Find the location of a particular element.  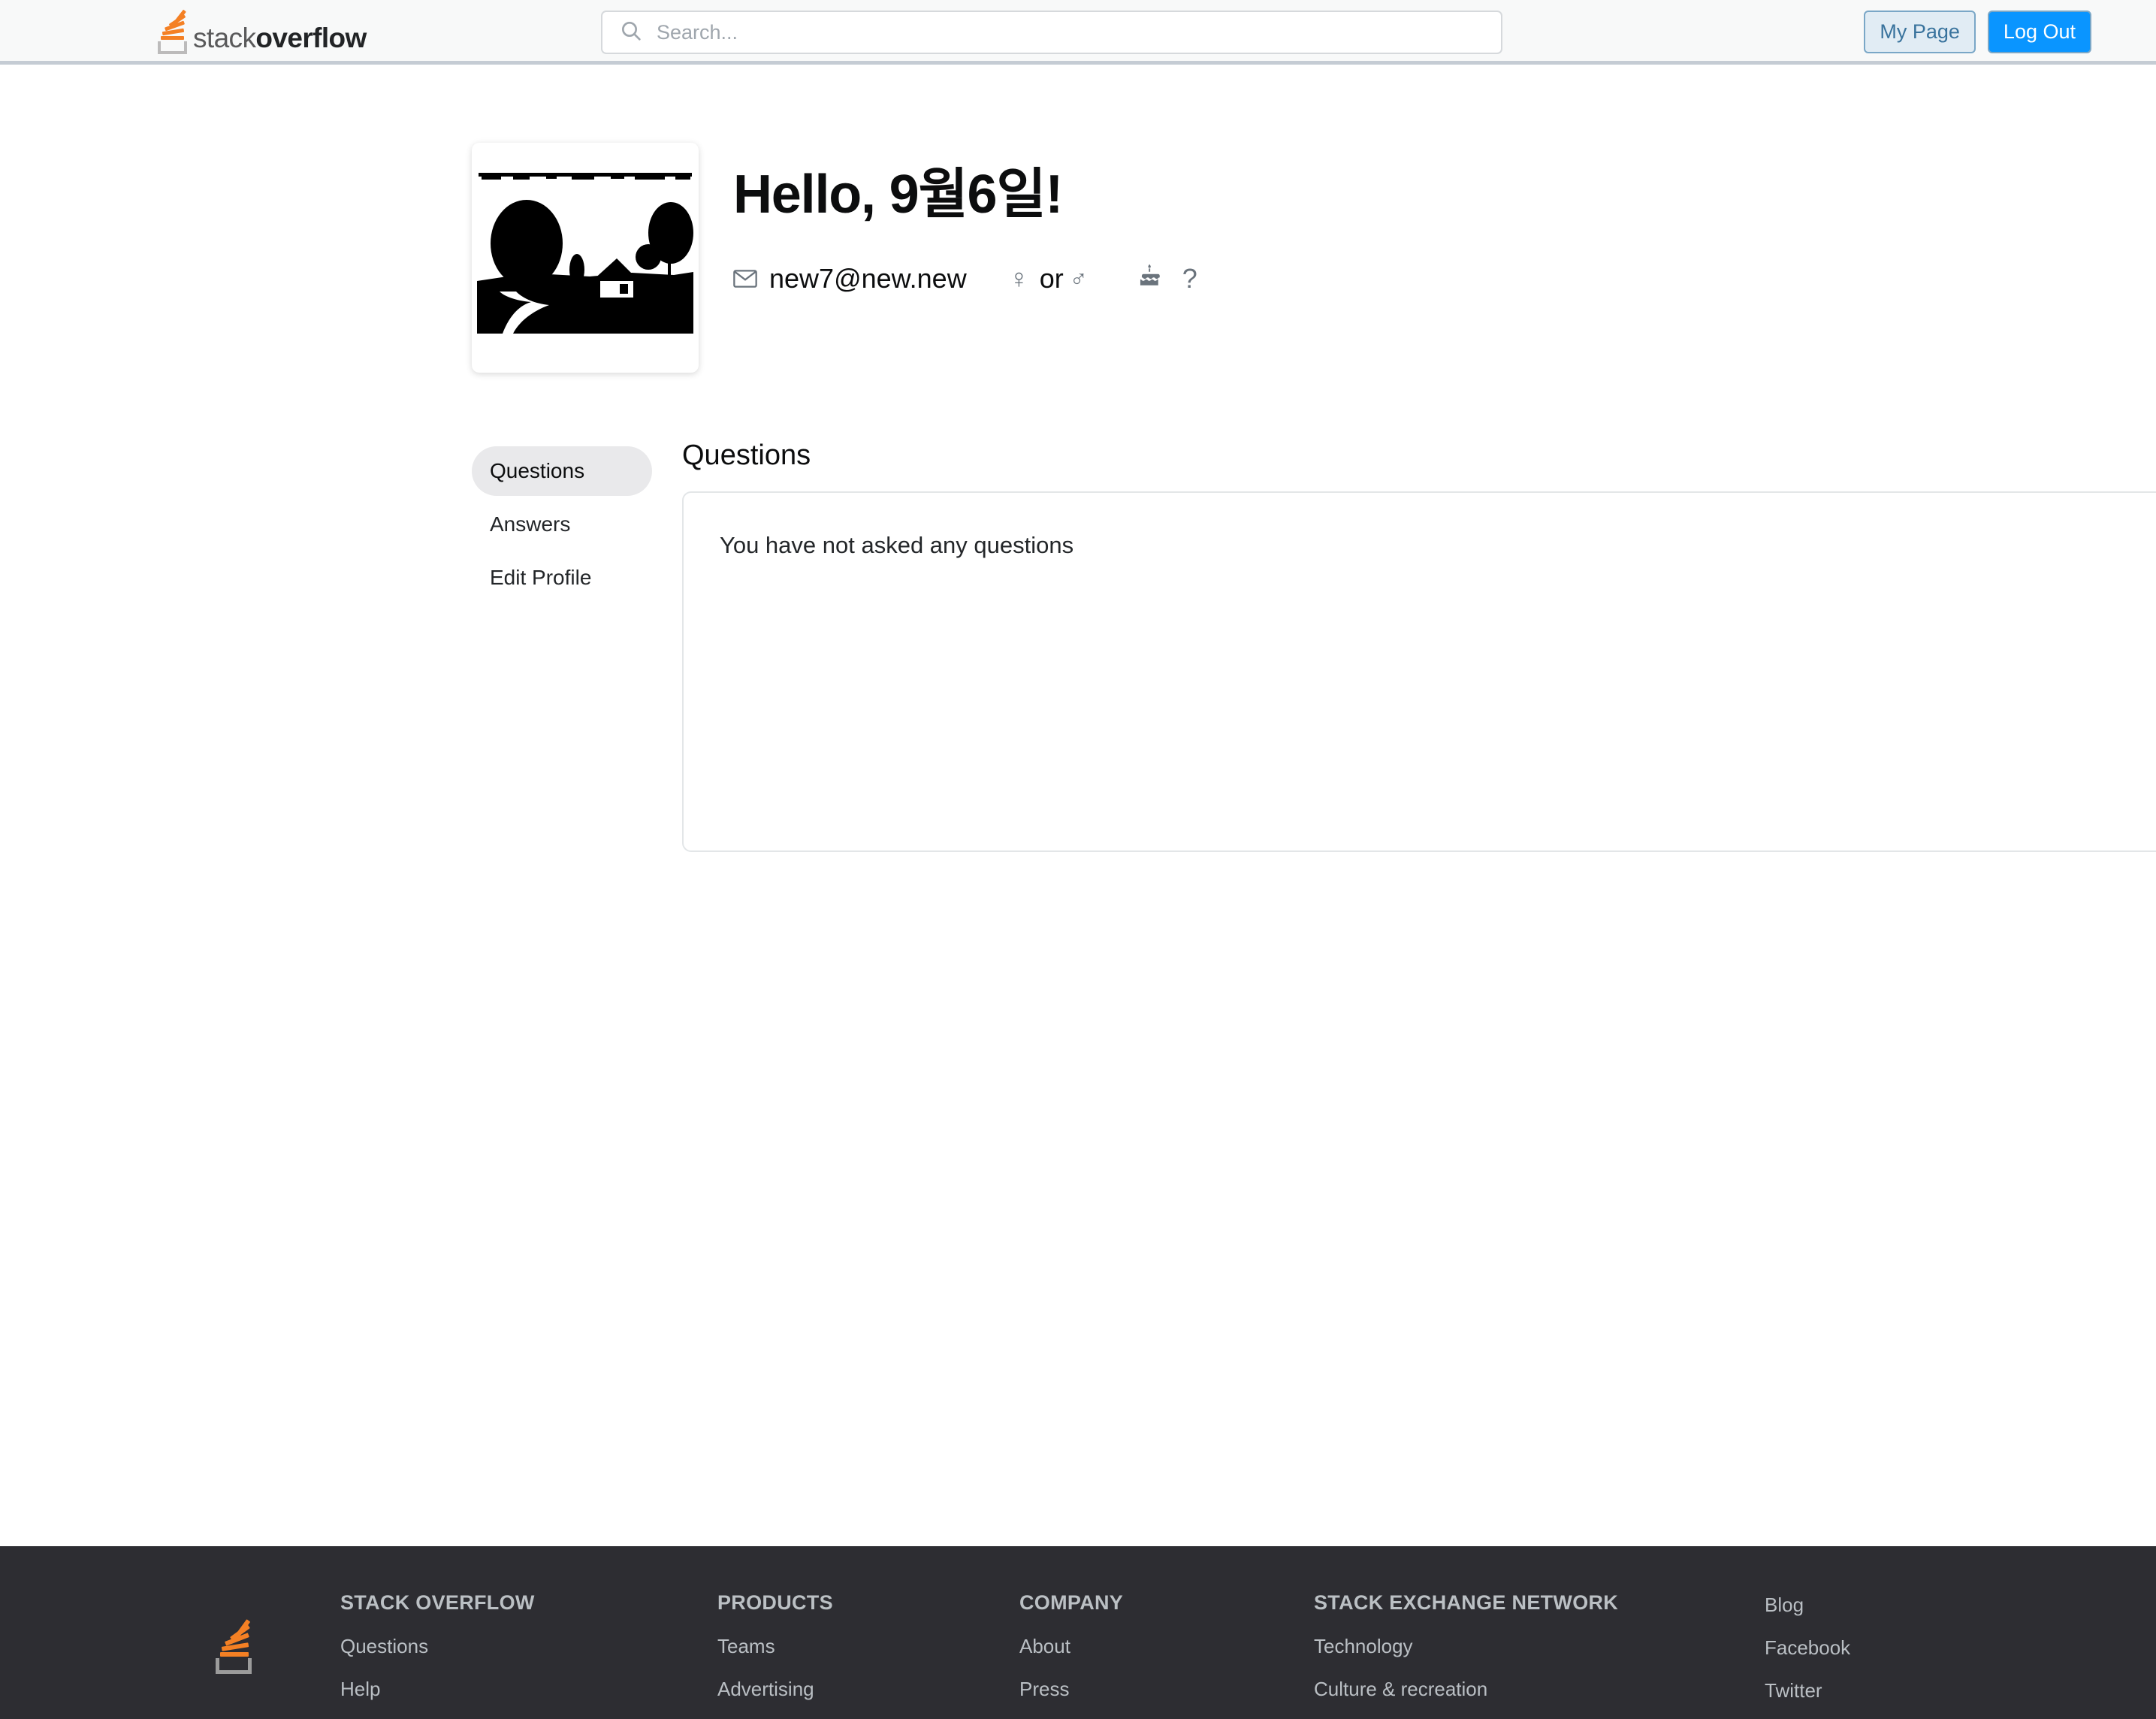

section-title: Questions is located at coordinates (746, 456).